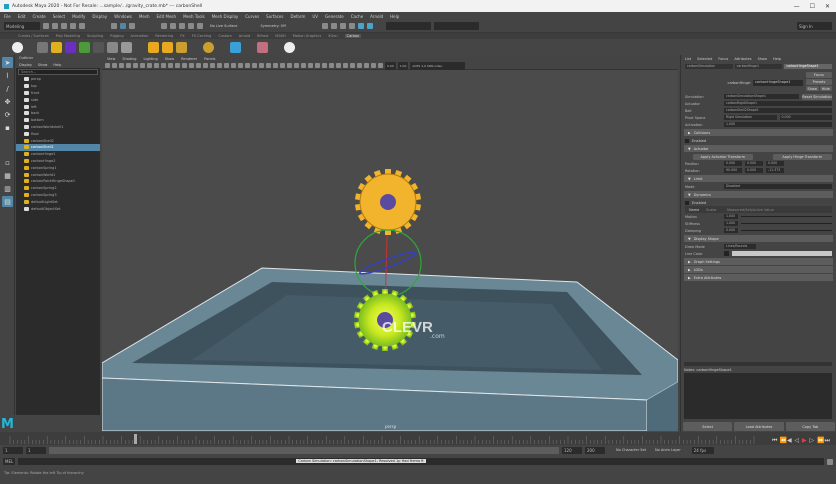 The image size is (836, 484). What do you see at coordinates (812, 6) in the screenshot?
I see `maximize-button: ☐` at bounding box center [812, 6].